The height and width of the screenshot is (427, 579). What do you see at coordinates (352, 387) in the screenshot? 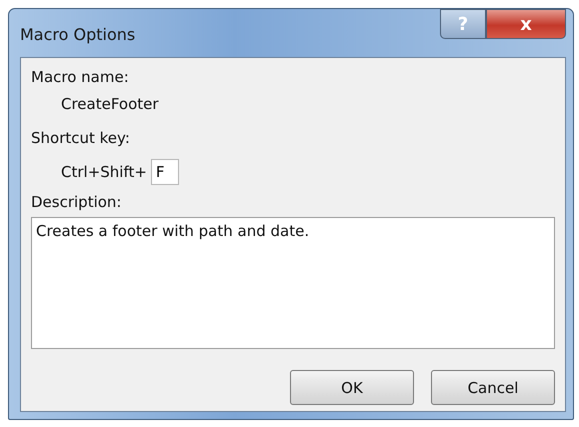
I see `ok-button: OK` at bounding box center [352, 387].